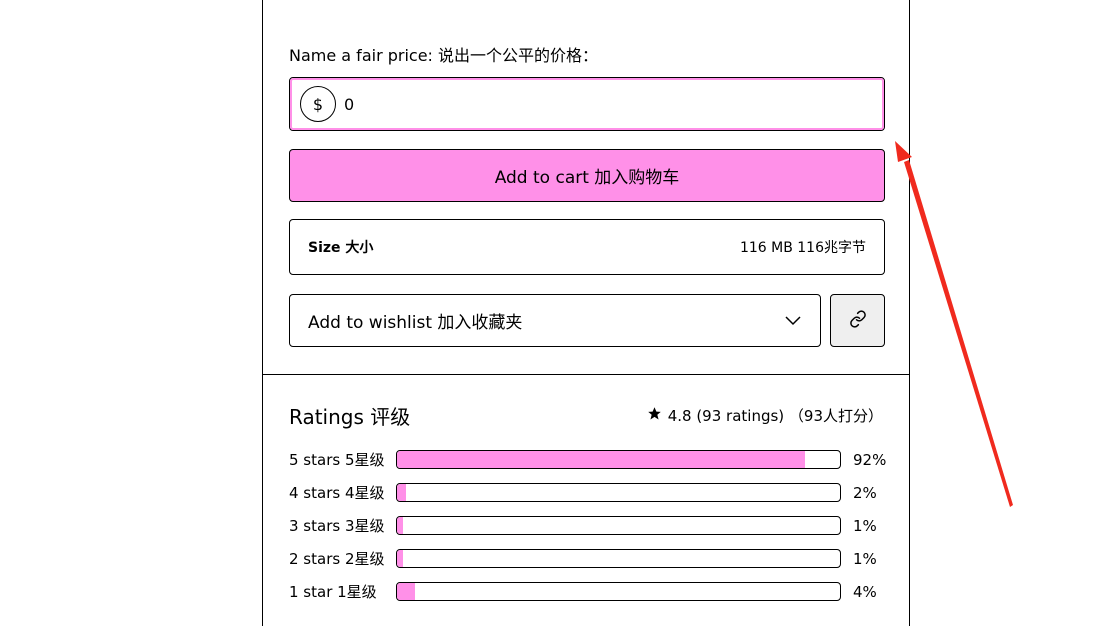 The height and width of the screenshot is (626, 1111). Describe the element at coordinates (802, 248) in the screenshot. I see `size-value: 116 MB 116兆字节` at that location.